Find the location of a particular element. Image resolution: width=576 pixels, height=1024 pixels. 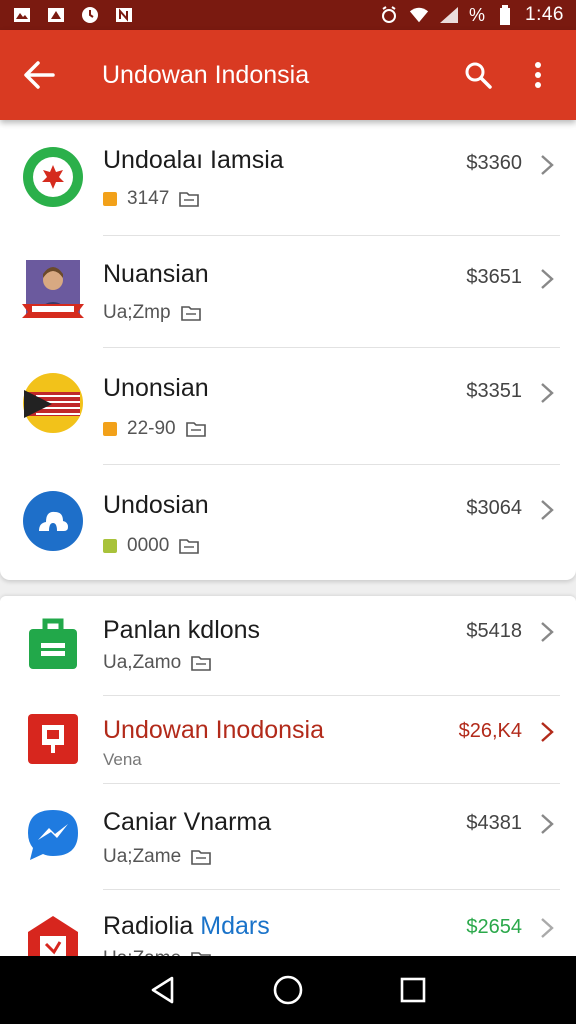

item-sub-value: Ua;Zmp is located at coordinates (137, 312).